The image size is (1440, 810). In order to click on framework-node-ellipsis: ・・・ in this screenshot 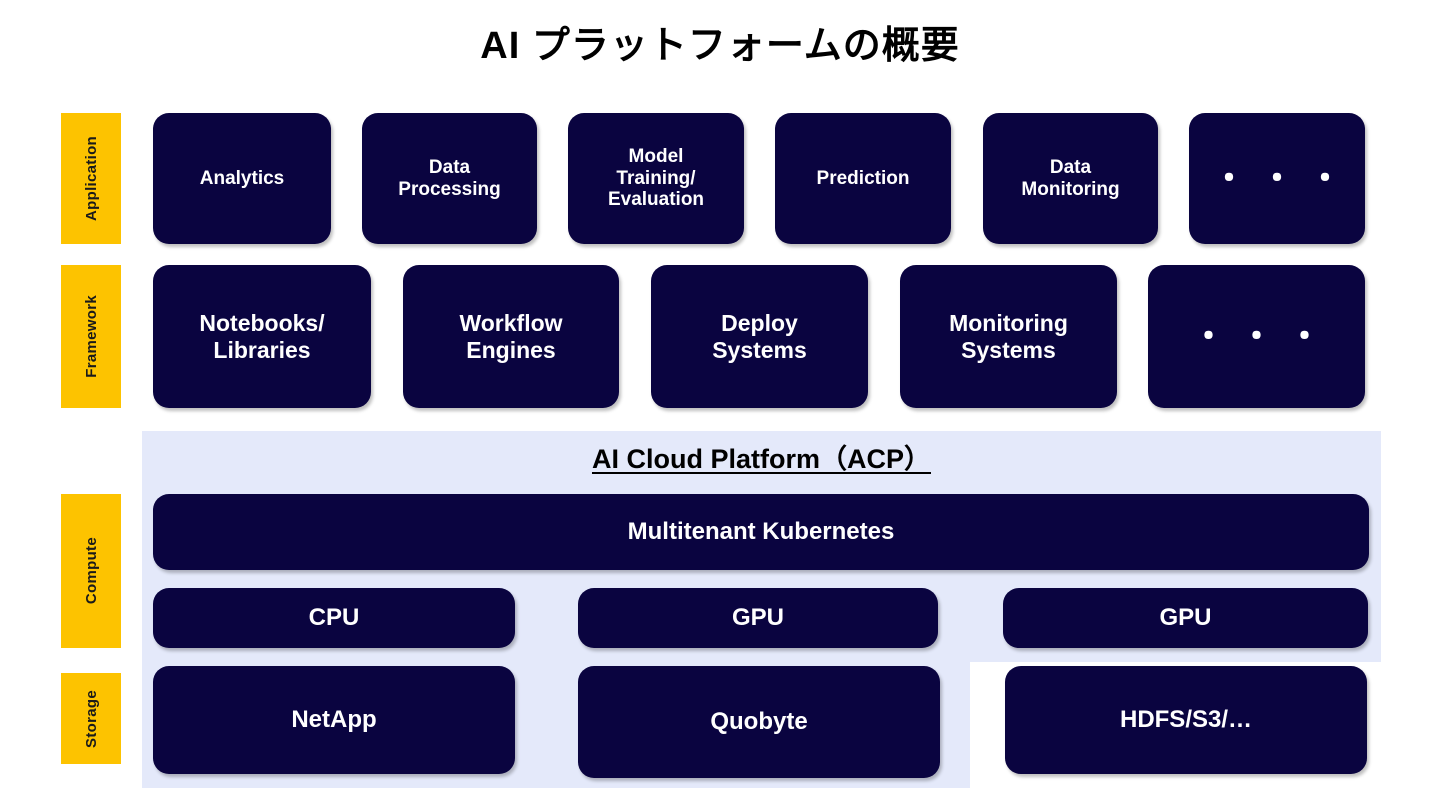, I will do `click(1256, 336)`.